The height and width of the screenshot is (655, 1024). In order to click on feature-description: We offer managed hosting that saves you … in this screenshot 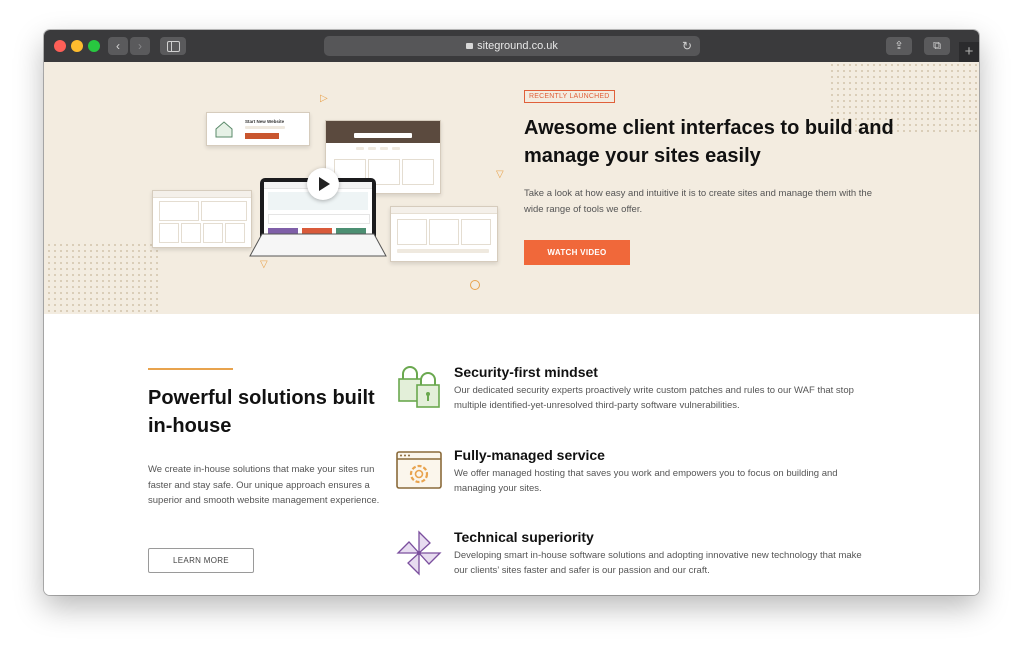, I will do `click(646, 481)`.